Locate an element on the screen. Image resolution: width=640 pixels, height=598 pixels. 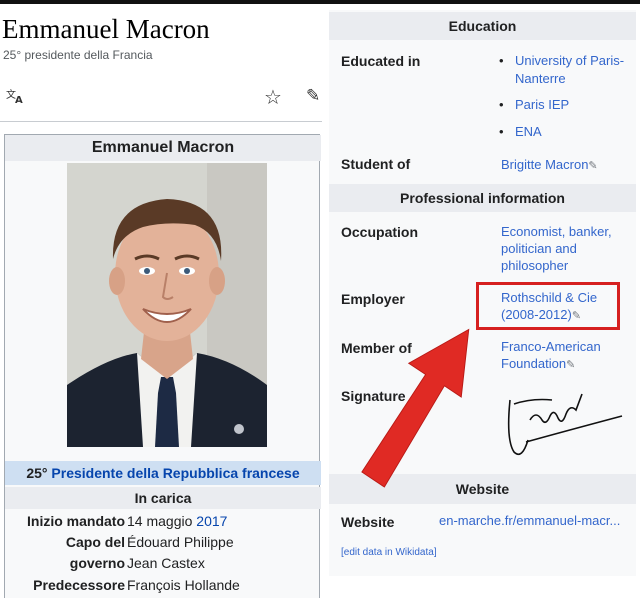
signature-image is located at coordinates (562, 425).